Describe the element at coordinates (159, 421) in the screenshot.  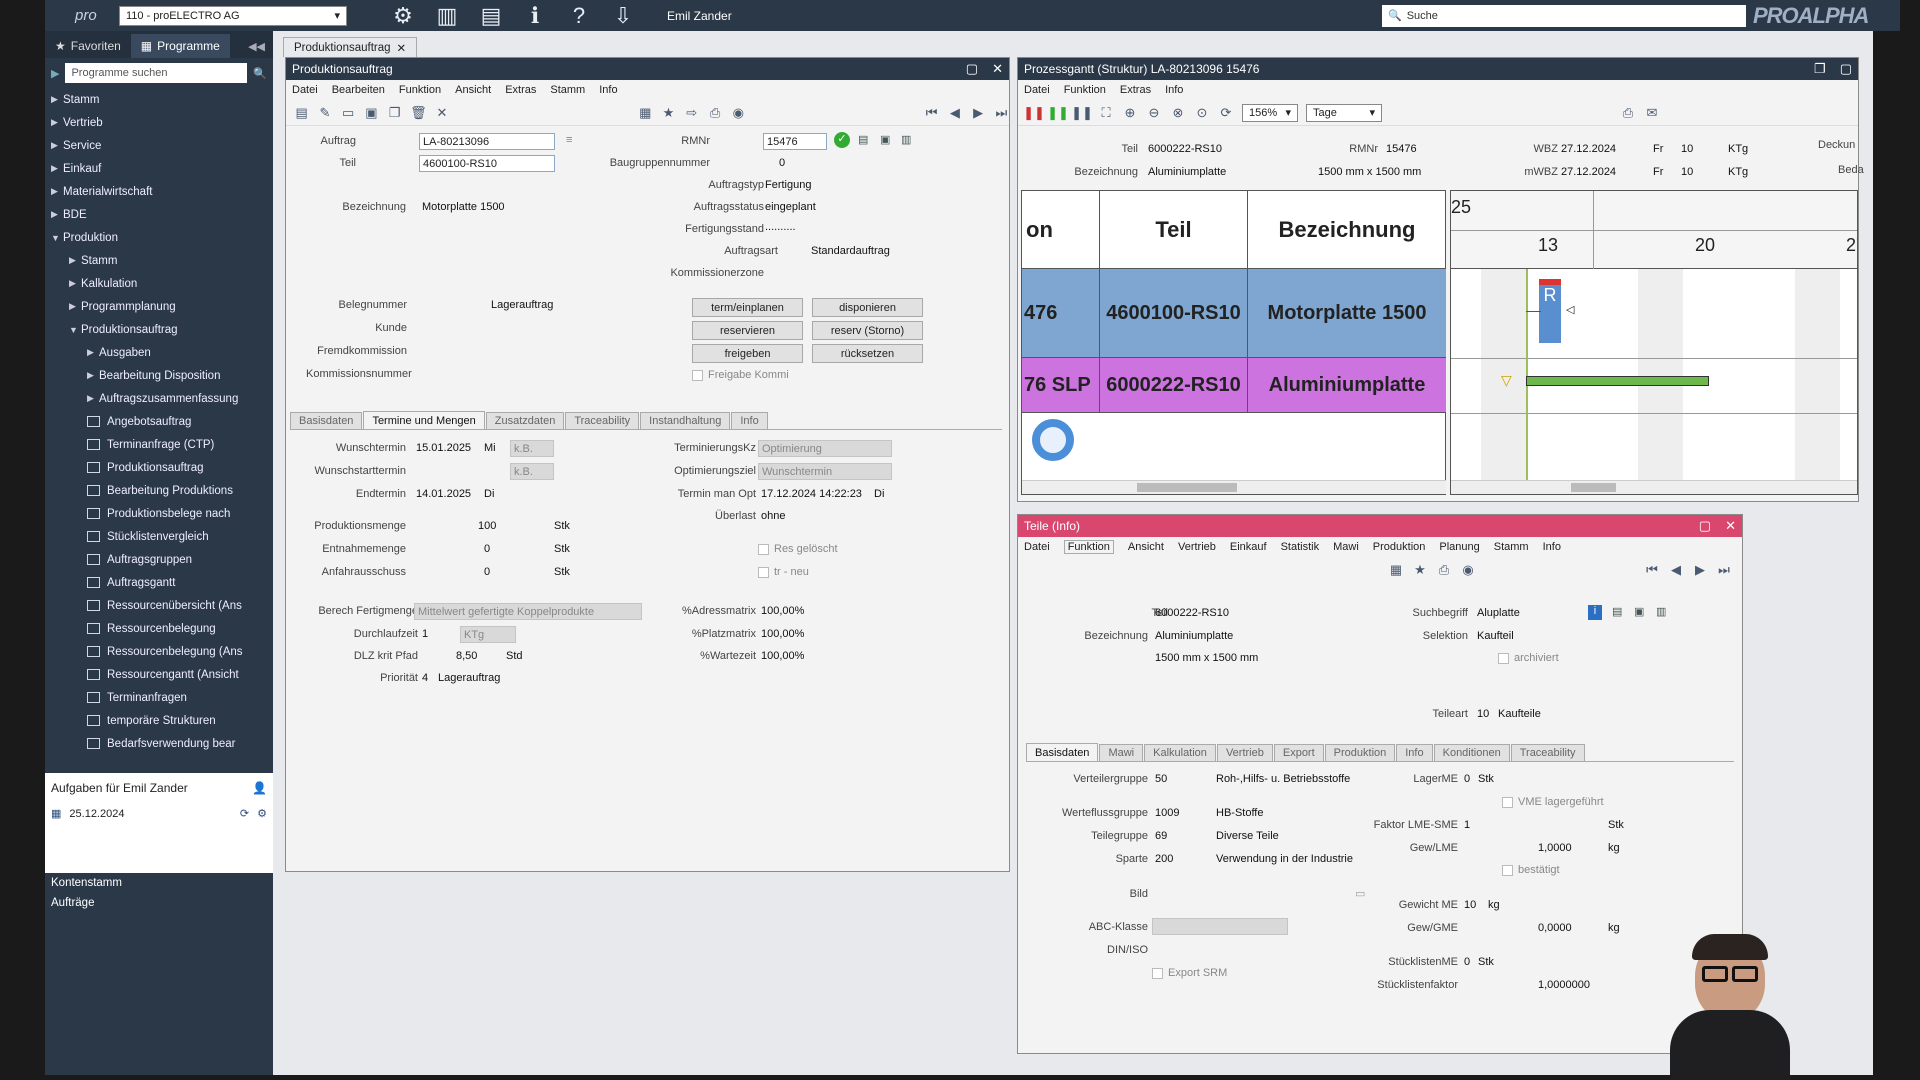
I see `nav-tree-item: Angebotsauftrag` at that location.